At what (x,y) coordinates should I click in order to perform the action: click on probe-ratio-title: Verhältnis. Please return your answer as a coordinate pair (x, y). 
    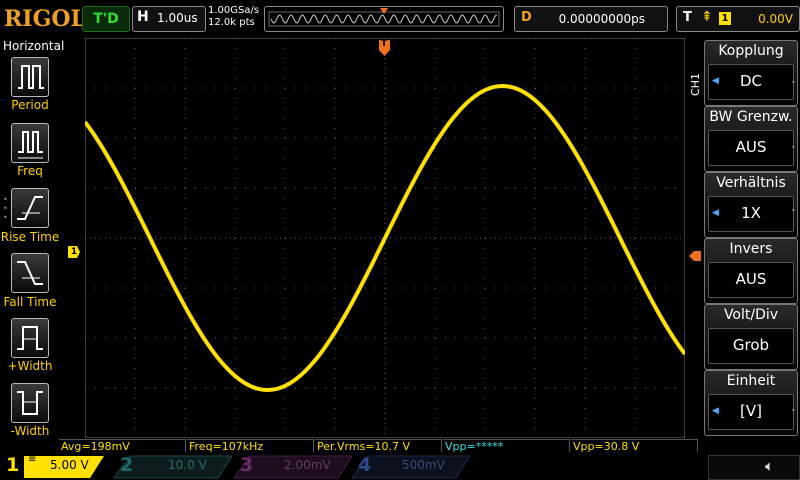
    Looking at the image, I should click on (751, 183).